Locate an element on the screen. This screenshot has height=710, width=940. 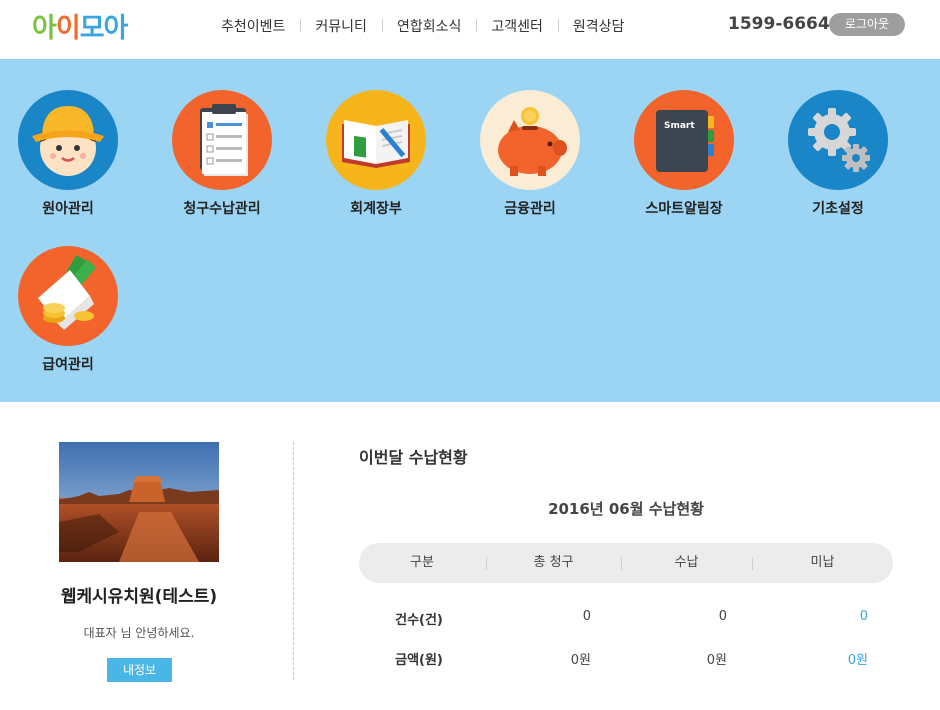
menu-label: 회계장부 is located at coordinates (376, 209).